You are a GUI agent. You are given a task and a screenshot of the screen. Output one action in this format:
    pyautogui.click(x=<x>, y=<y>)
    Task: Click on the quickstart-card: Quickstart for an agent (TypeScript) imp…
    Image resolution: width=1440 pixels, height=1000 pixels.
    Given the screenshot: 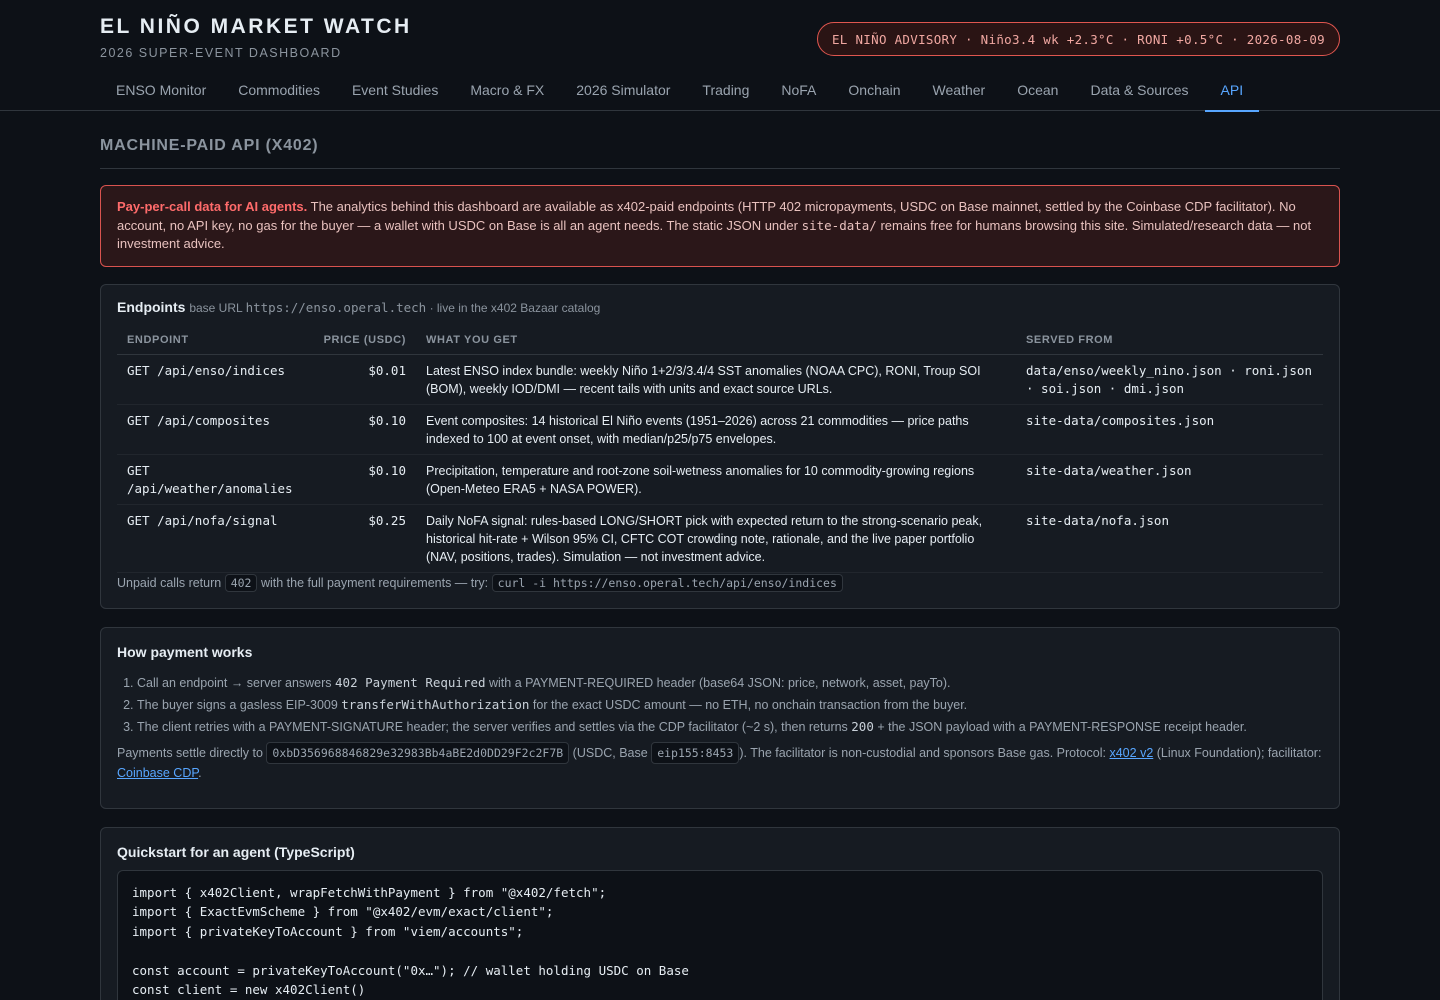 What is the action you would take?
    pyautogui.click(x=720, y=913)
    